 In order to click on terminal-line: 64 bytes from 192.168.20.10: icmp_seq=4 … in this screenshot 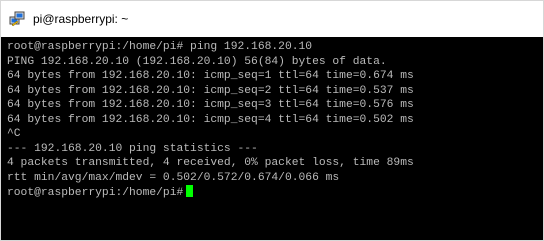, I will do `click(210, 119)`.